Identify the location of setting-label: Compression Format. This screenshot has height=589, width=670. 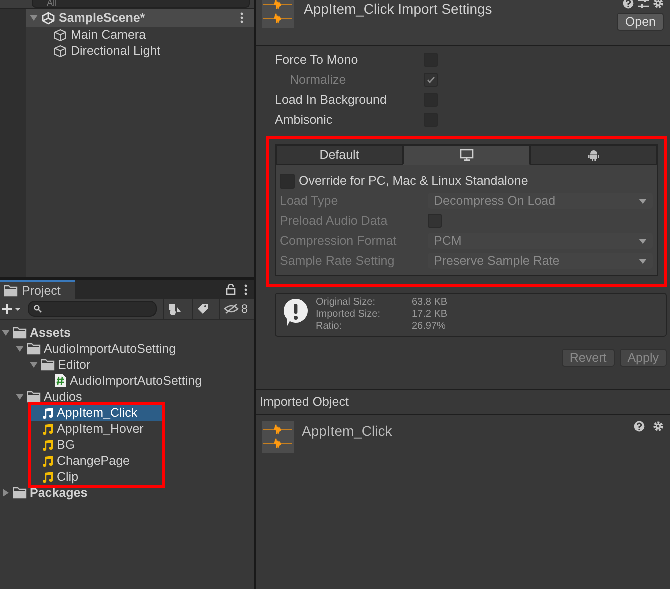
(339, 241).